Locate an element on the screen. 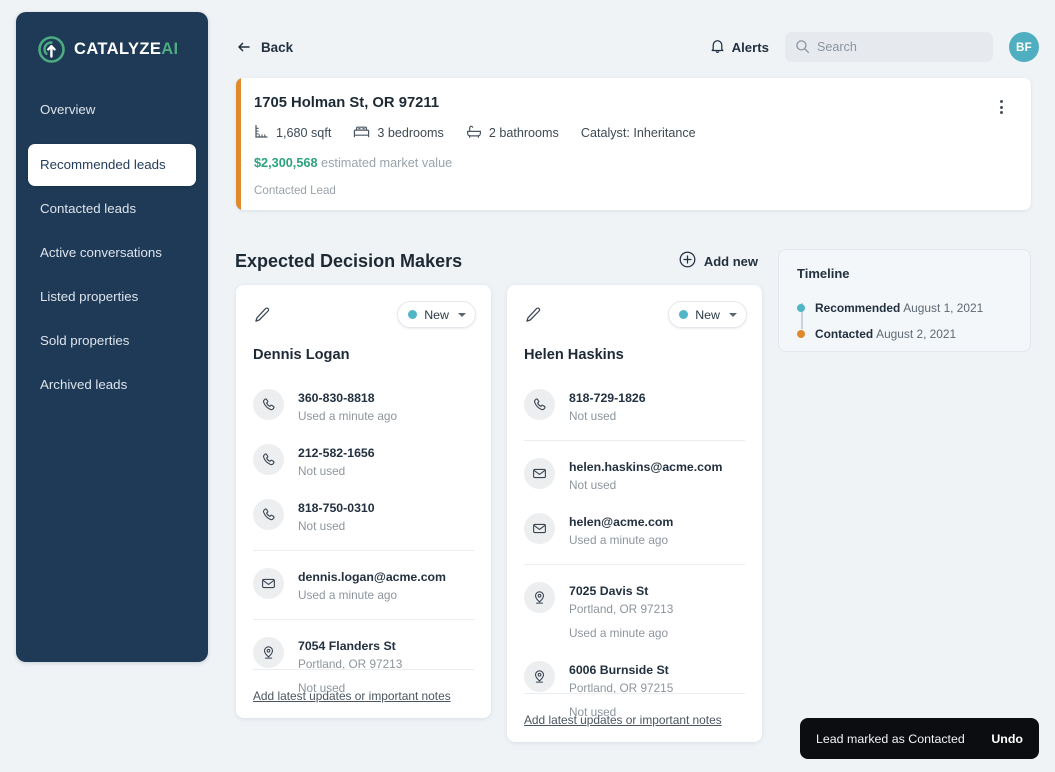  property-status: Contacted Lead is located at coordinates (295, 190).